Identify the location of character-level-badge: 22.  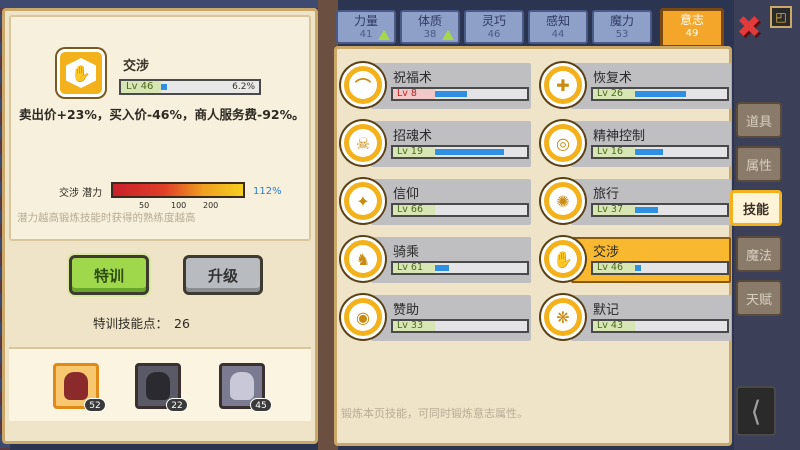
(177, 405).